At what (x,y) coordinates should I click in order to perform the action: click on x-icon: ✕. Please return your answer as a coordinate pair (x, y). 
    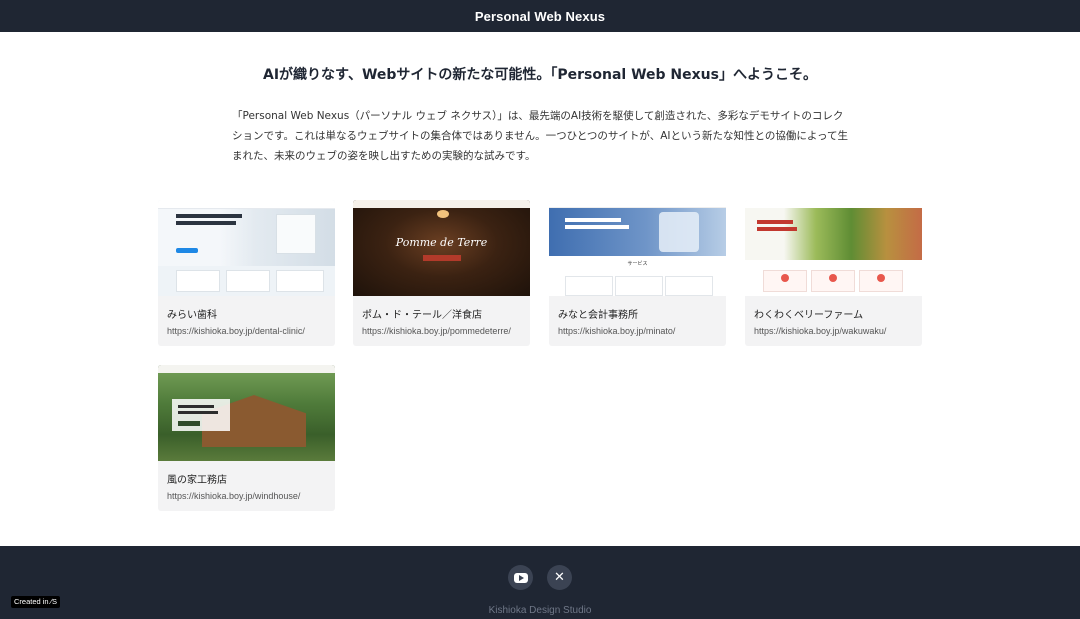
    Looking at the image, I should click on (559, 577).